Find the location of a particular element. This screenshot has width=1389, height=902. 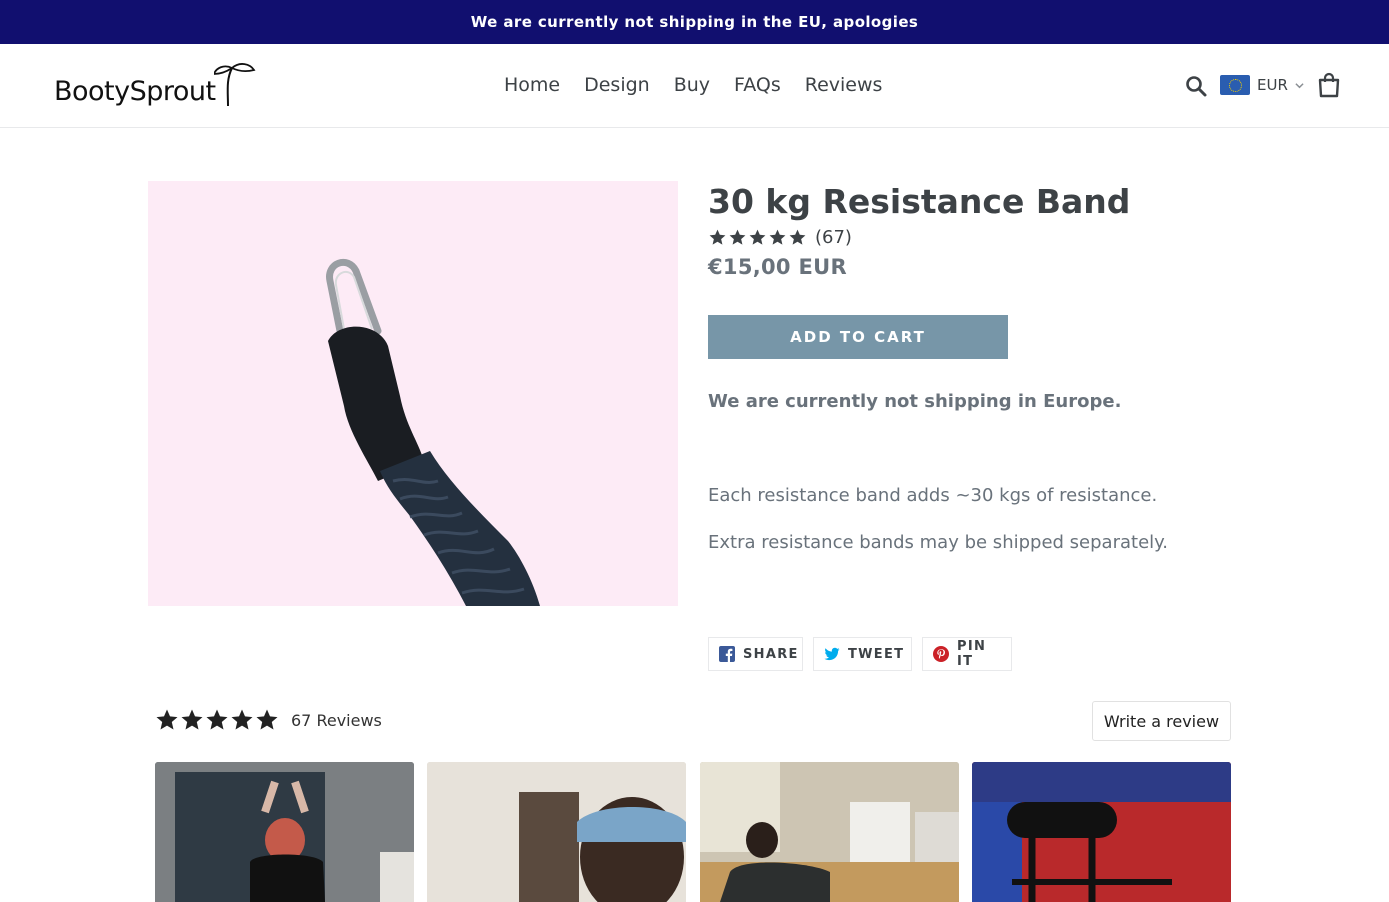

nav-buy: Buy is located at coordinates (692, 85).